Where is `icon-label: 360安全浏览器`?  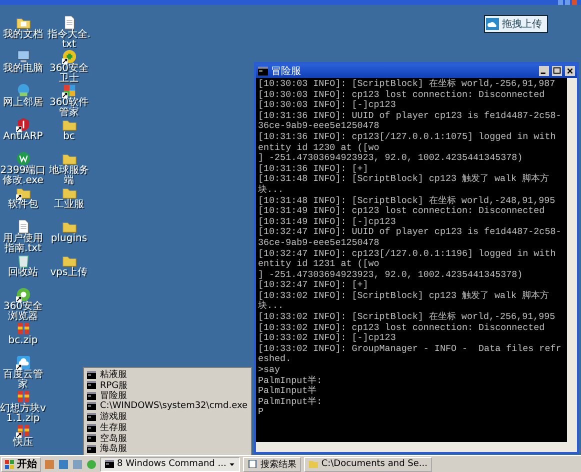 icon-label: 360安全浏览器 is located at coordinates (23, 311).